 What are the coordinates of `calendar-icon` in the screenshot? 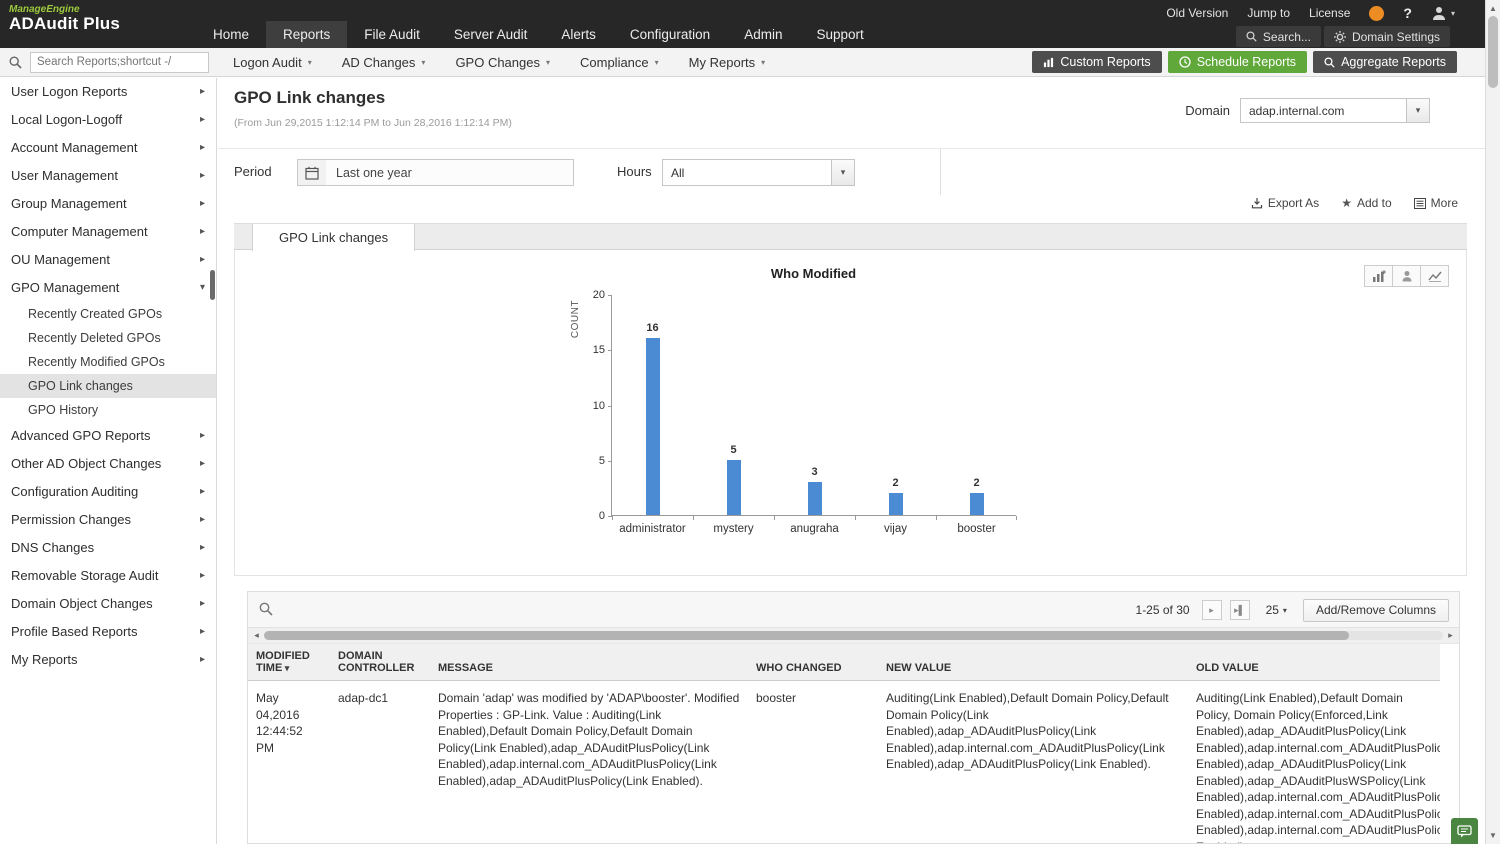 It's located at (312, 173).